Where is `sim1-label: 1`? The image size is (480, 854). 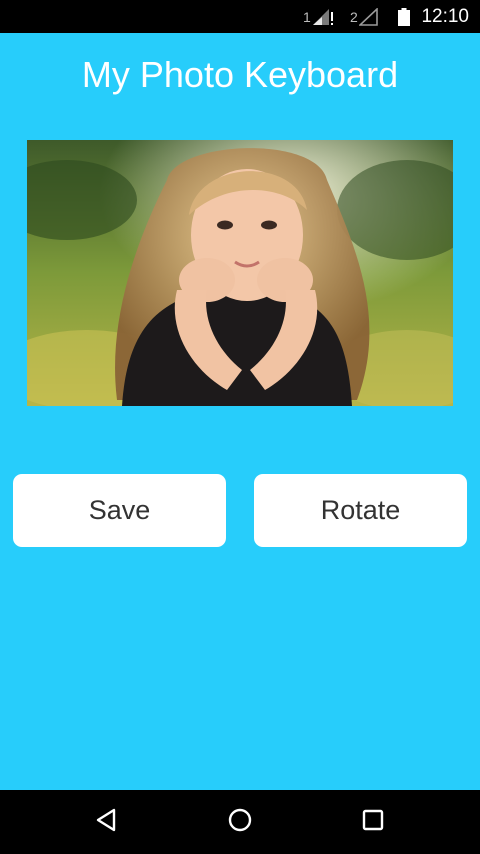
sim1-label: 1 is located at coordinates (307, 16).